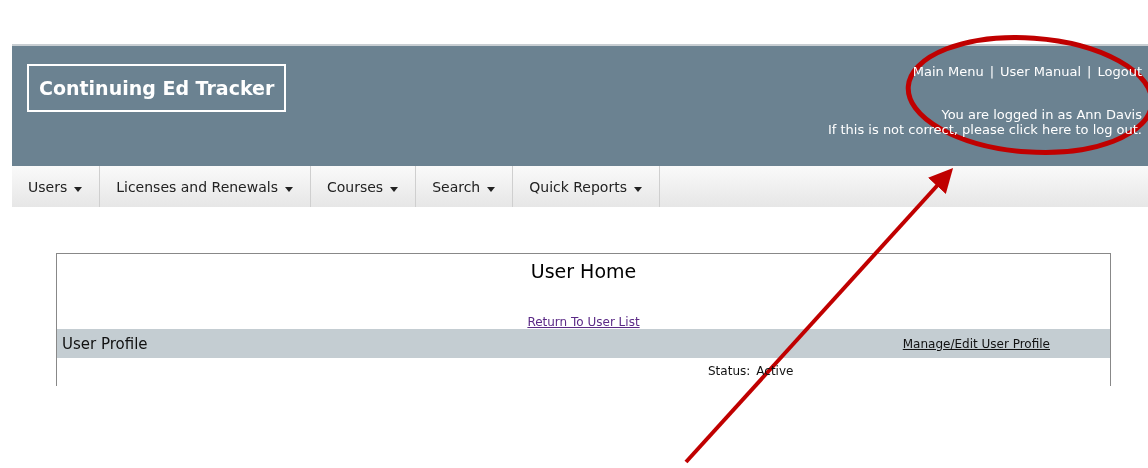  Describe the element at coordinates (583, 322) in the screenshot. I see `return-link: Return To User List` at that location.